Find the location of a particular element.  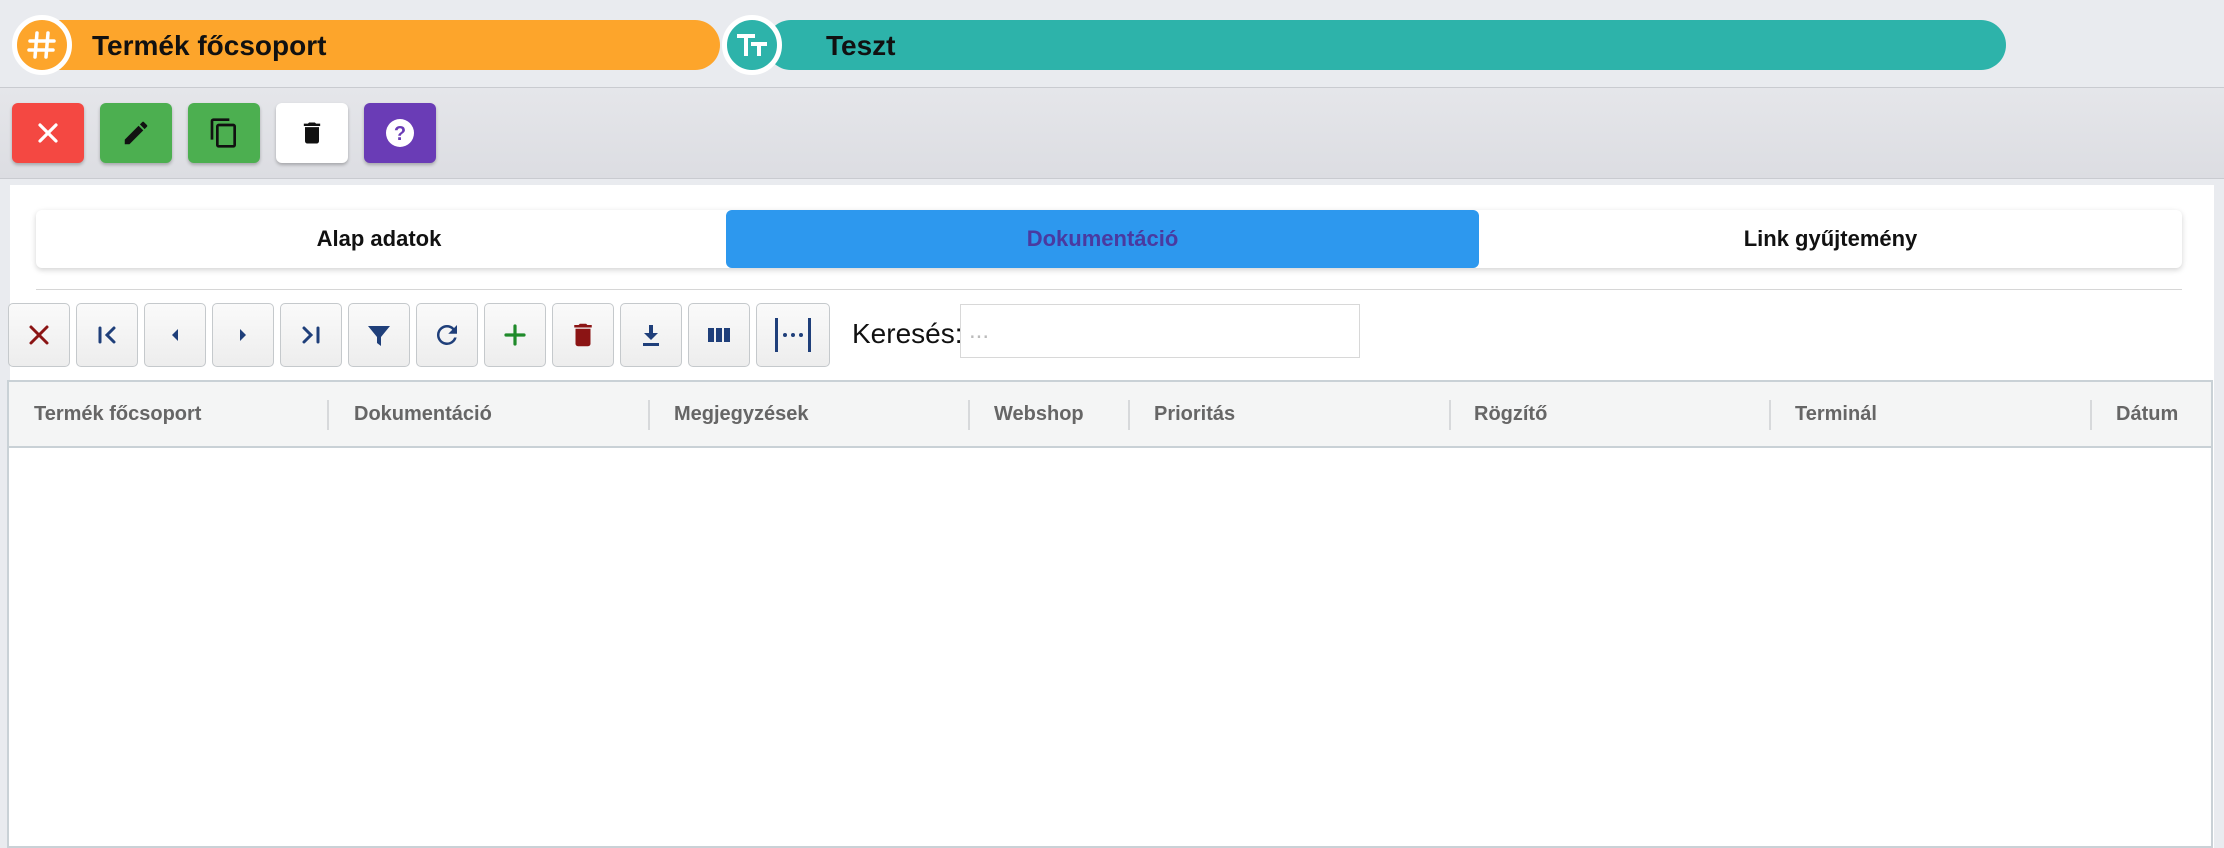

next-icon is located at coordinates (243, 335).